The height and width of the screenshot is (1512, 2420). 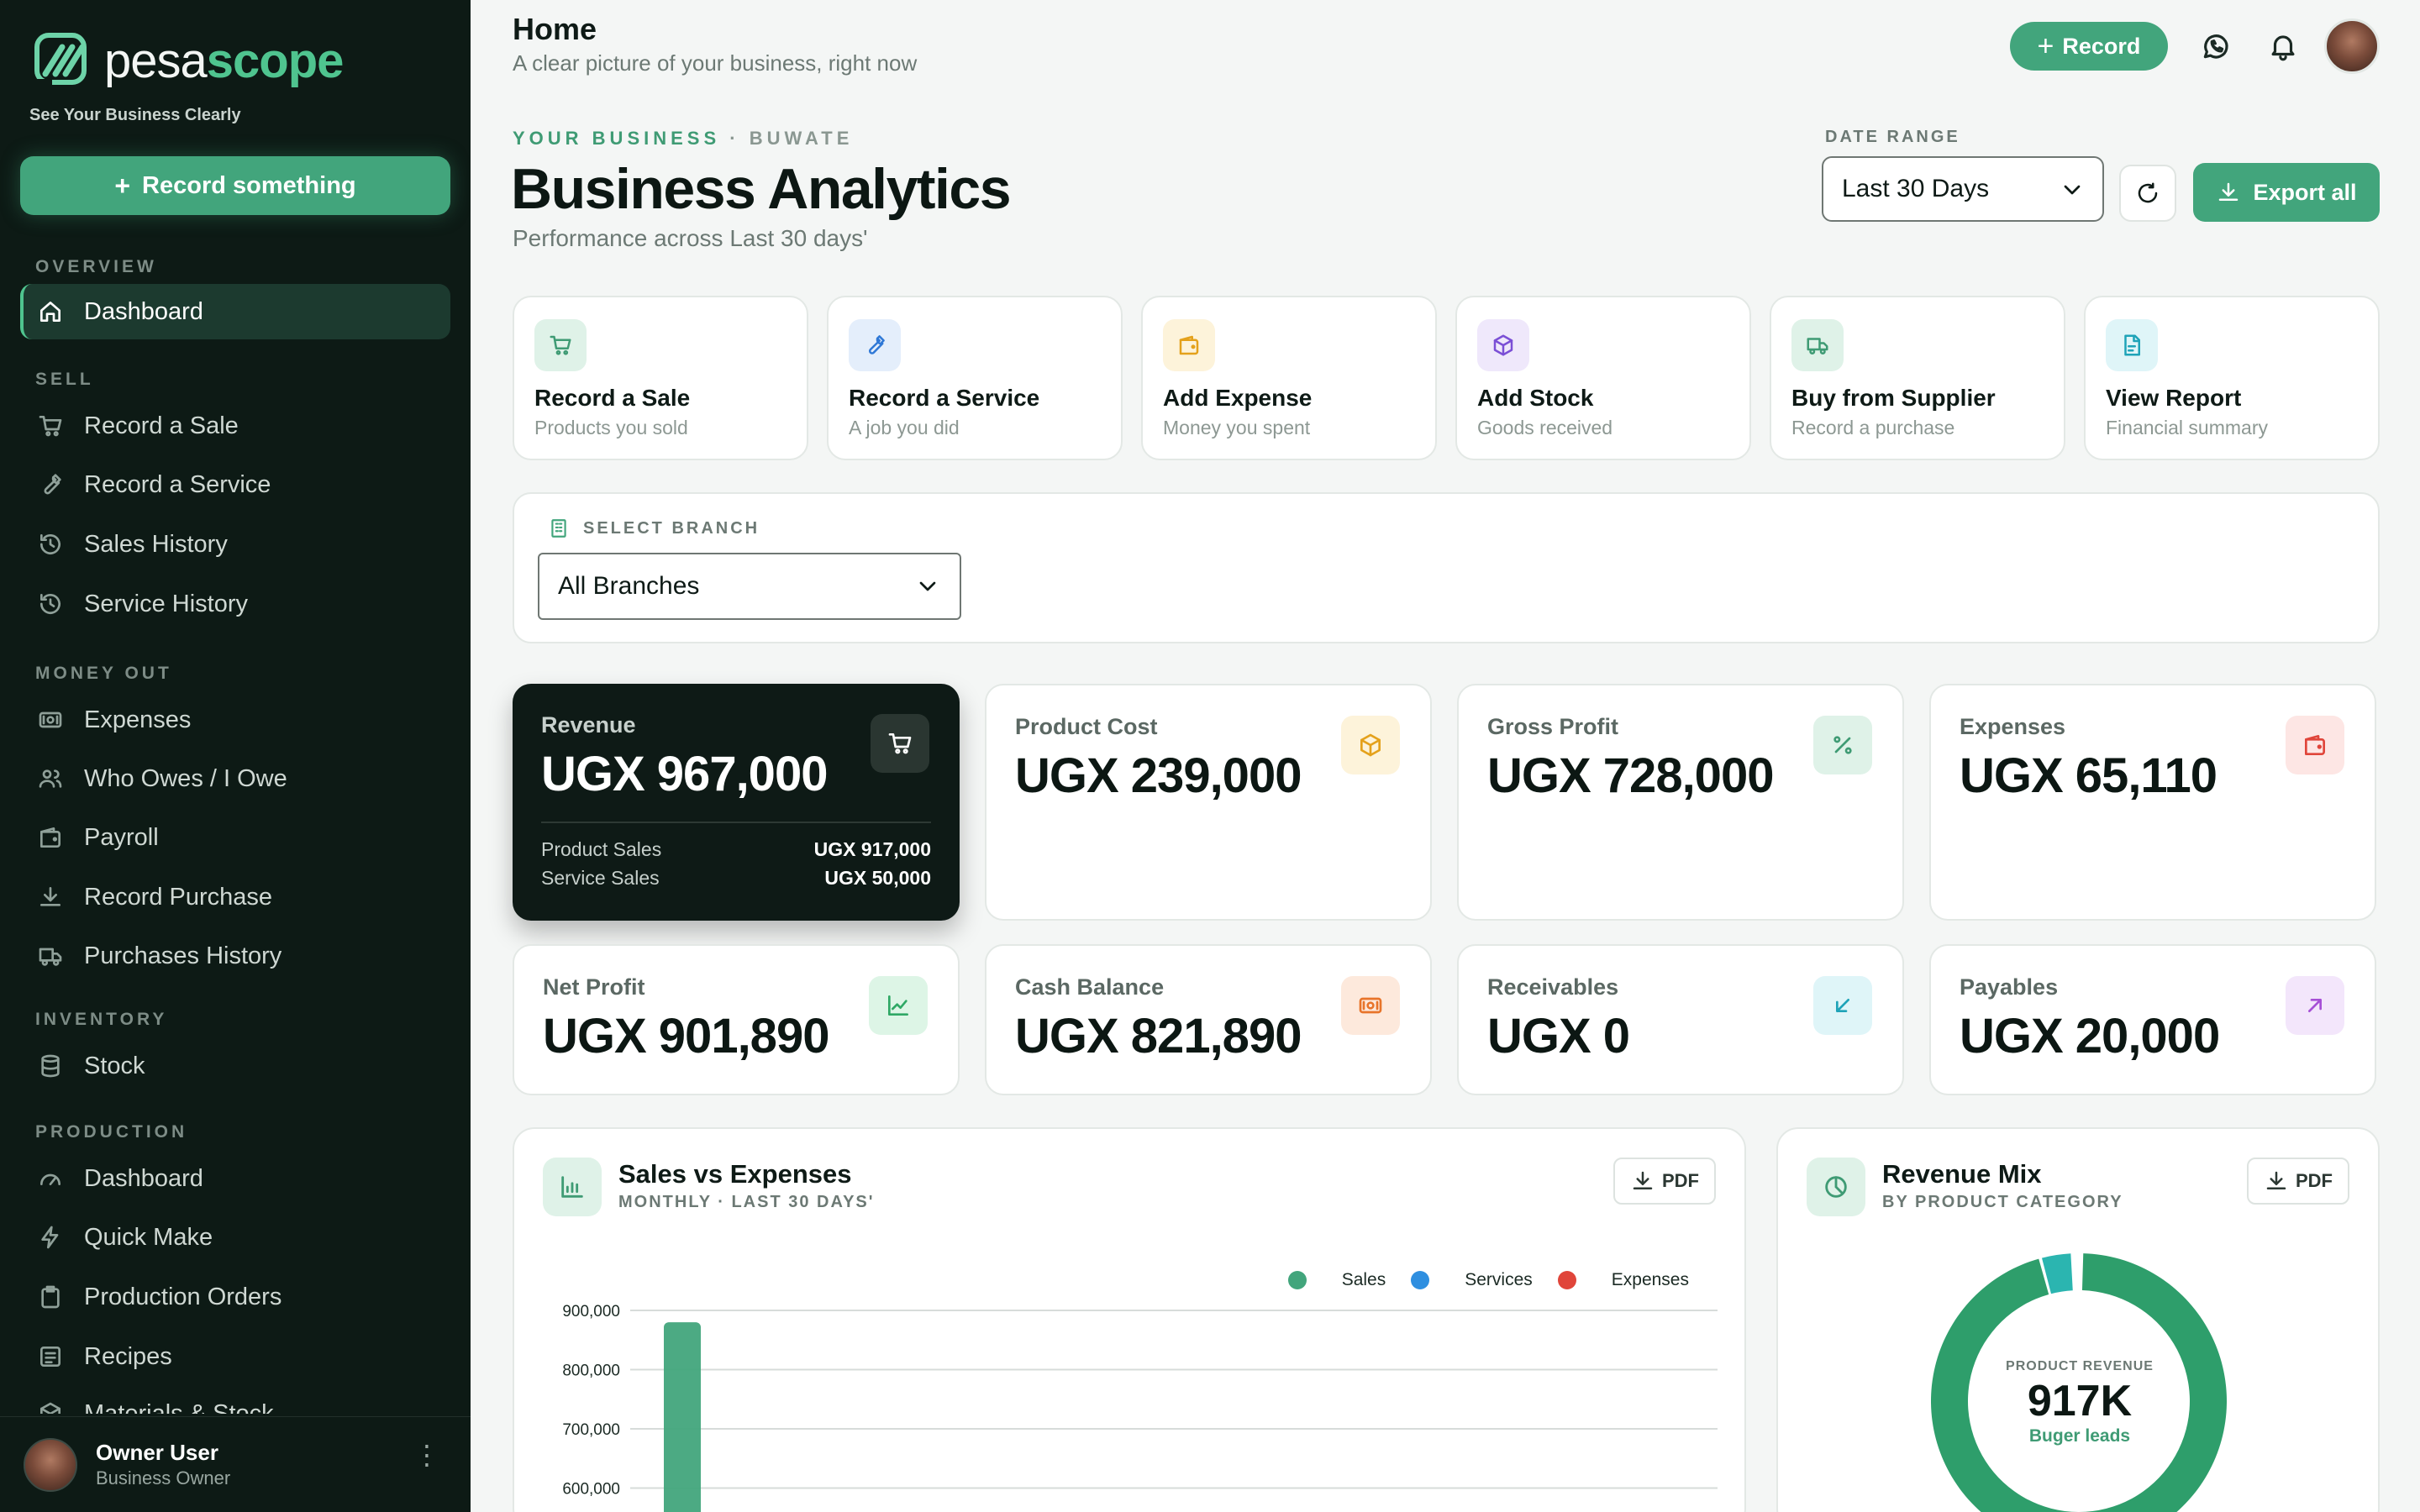 What do you see at coordinates (235, 837) in the screenshot?
I see `sidebar-item-payroll: Payroll` at bounding box center [235, 837].